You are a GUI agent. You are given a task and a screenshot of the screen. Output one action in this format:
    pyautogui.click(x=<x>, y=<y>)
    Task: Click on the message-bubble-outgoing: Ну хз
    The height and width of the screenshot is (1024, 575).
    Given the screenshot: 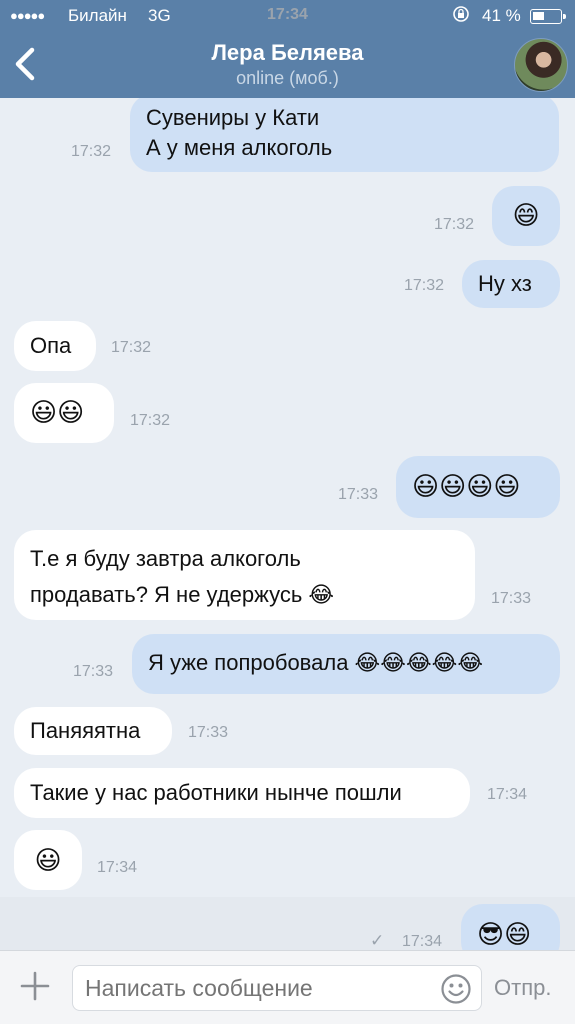 What is the action you would take?
    pyautogui.click(x=511, y=284)
    